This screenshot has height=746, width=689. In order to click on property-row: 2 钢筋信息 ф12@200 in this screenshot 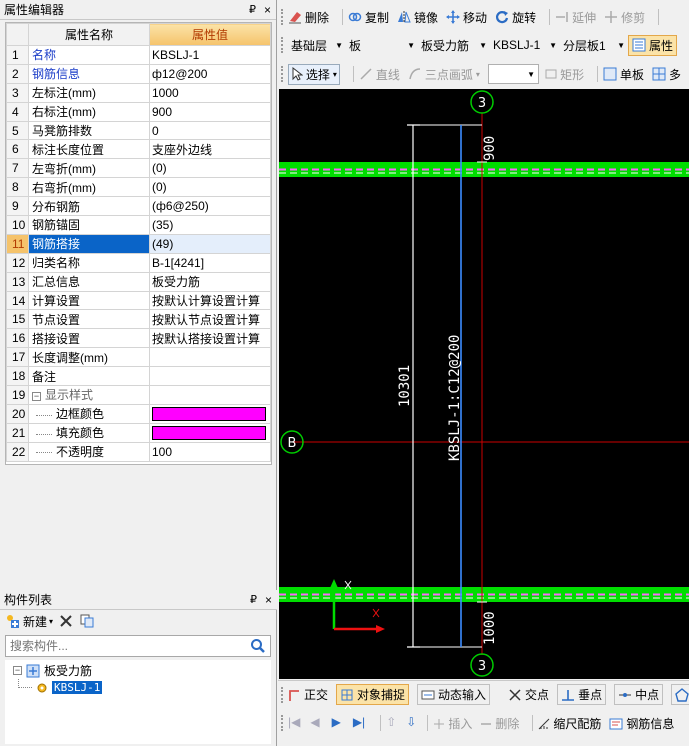, I will do `click(138, 73)`.